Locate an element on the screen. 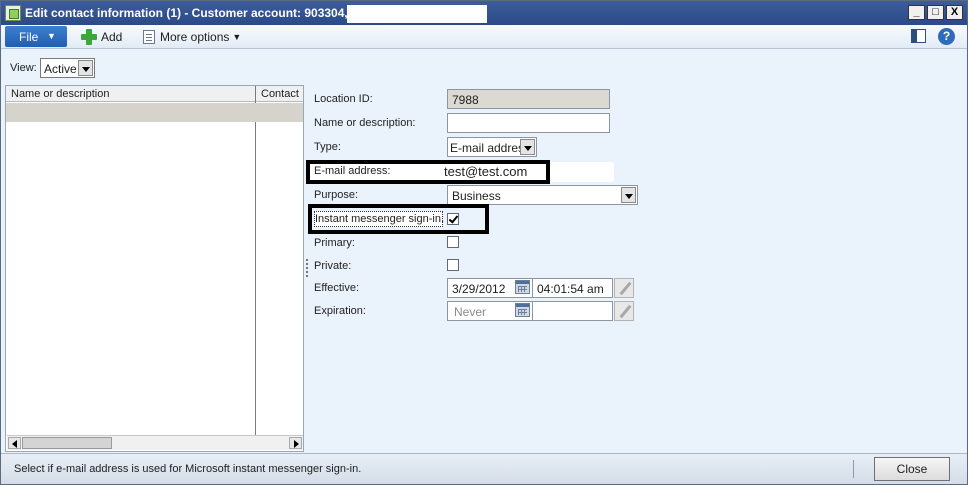 The width and height of the screenshot is (968, 485). column-separator is located at coordinates (255, 261).